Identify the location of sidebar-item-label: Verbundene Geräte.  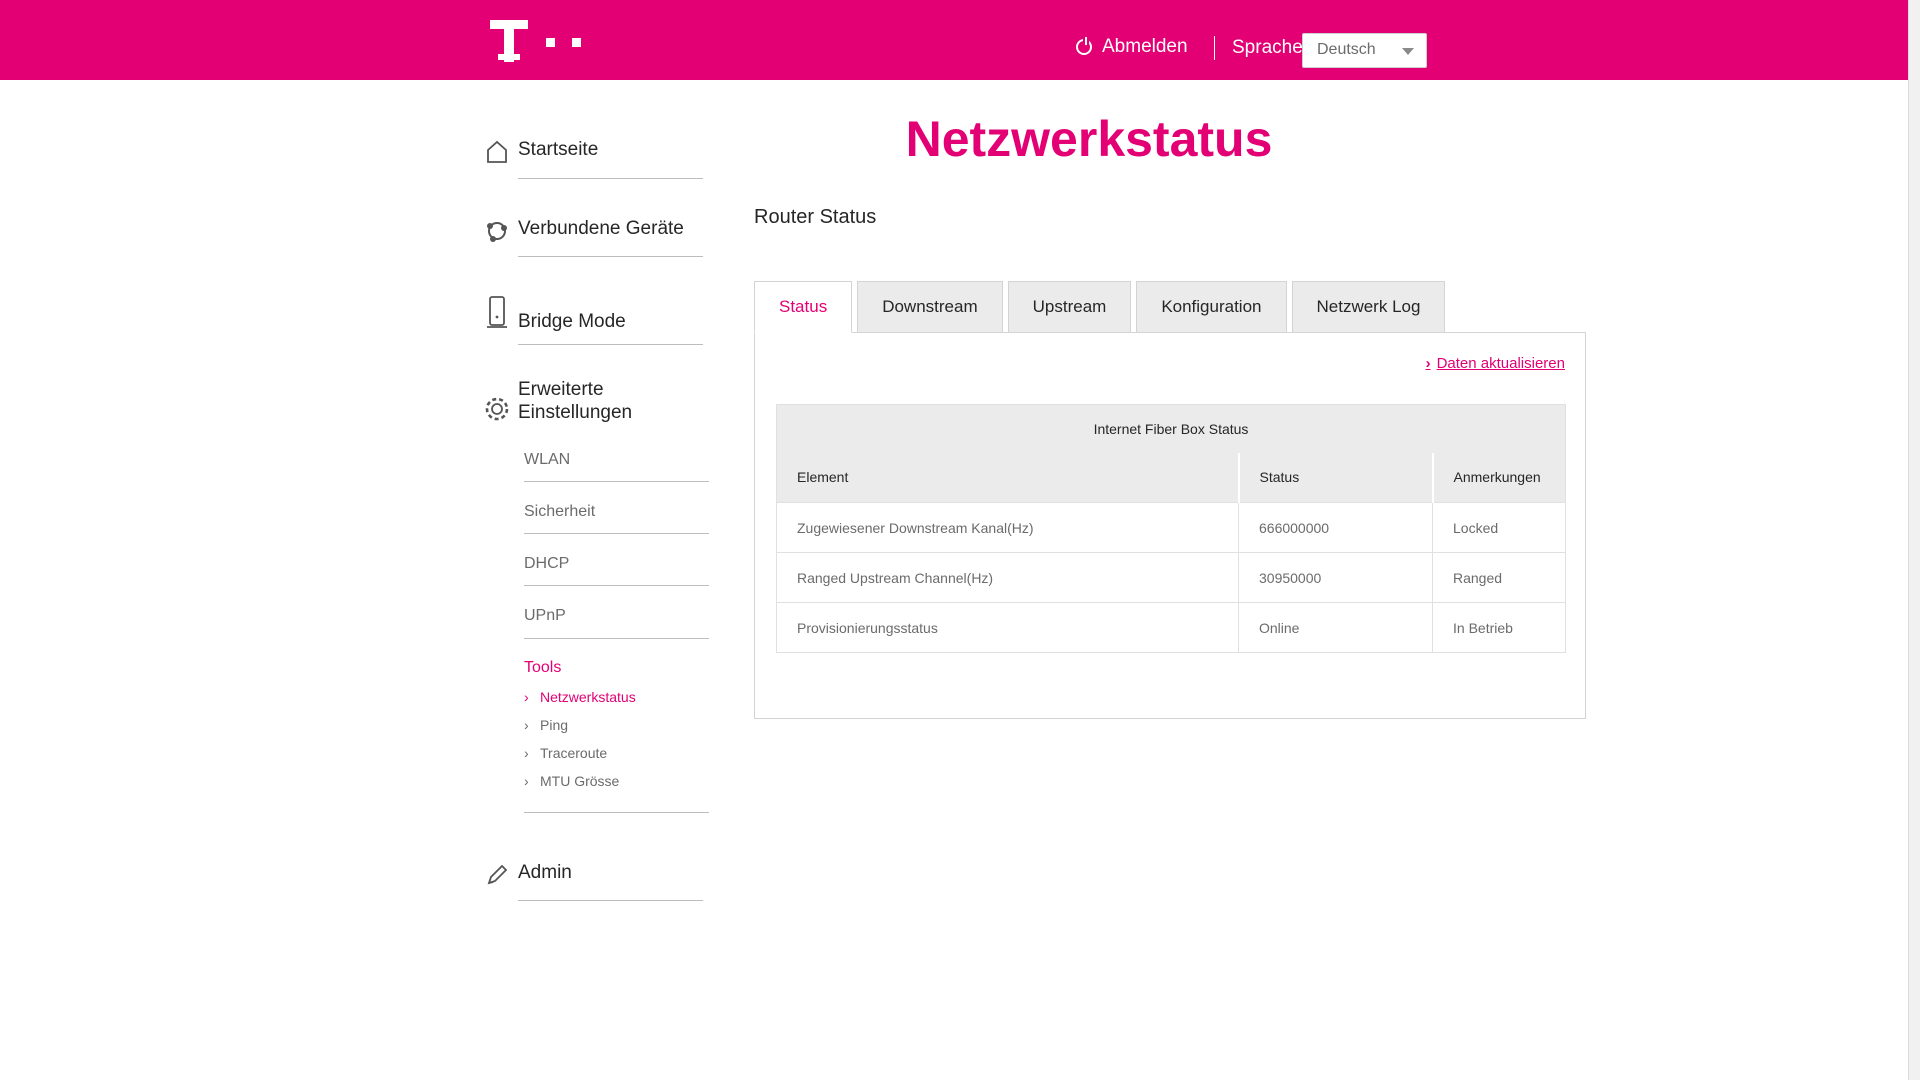
(601, 228).